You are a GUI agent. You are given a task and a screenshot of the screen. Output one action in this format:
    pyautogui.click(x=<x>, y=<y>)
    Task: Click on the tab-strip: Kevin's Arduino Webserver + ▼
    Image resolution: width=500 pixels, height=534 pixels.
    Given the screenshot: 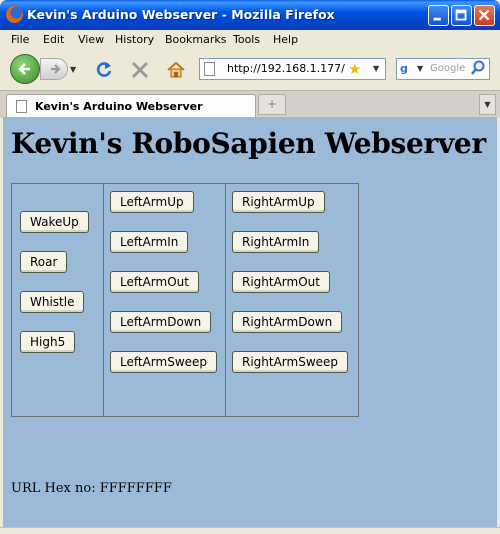 What is the action you would take?
    pyautogui.click(x=250, y=104)
    